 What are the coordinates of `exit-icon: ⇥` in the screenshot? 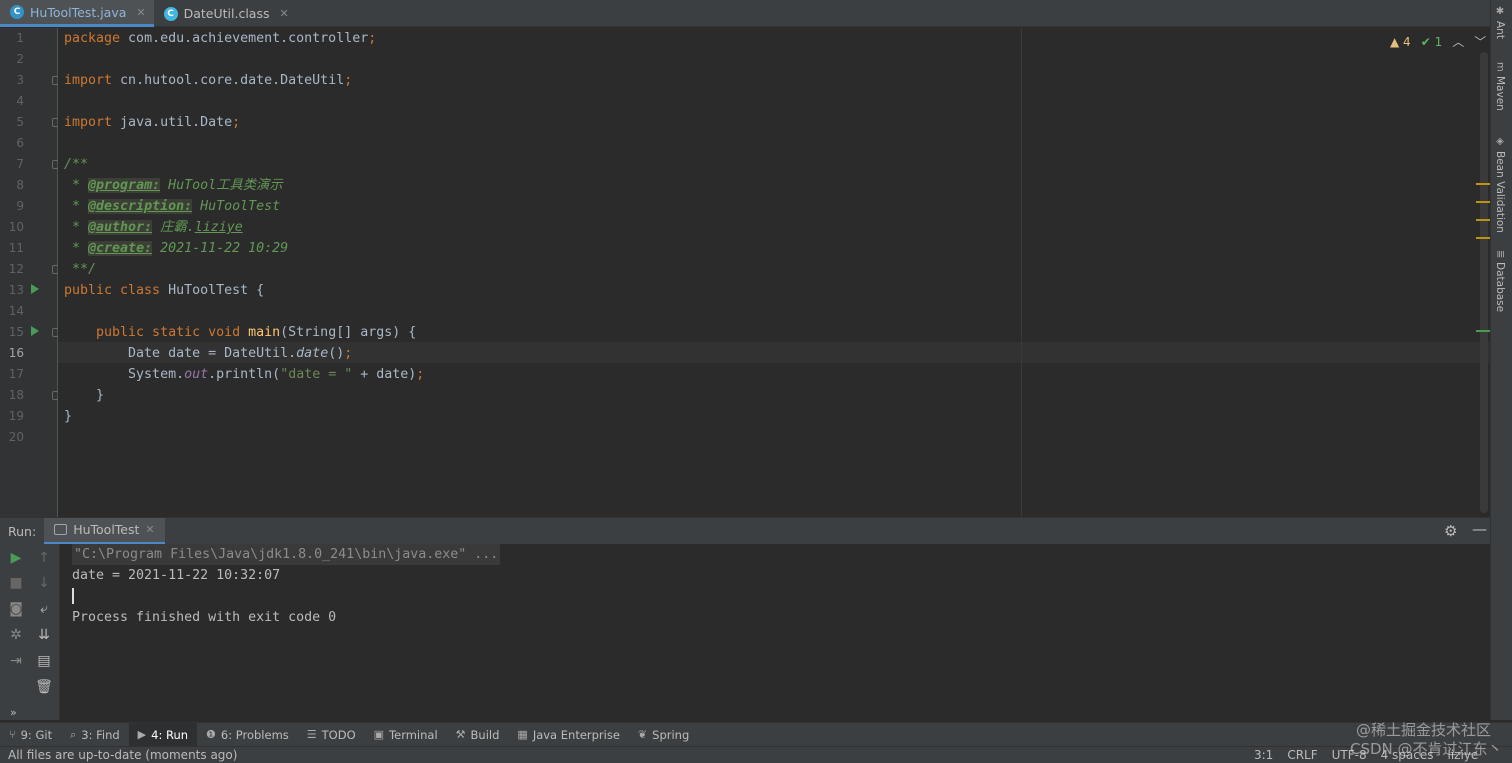 It's located at (16, 661).